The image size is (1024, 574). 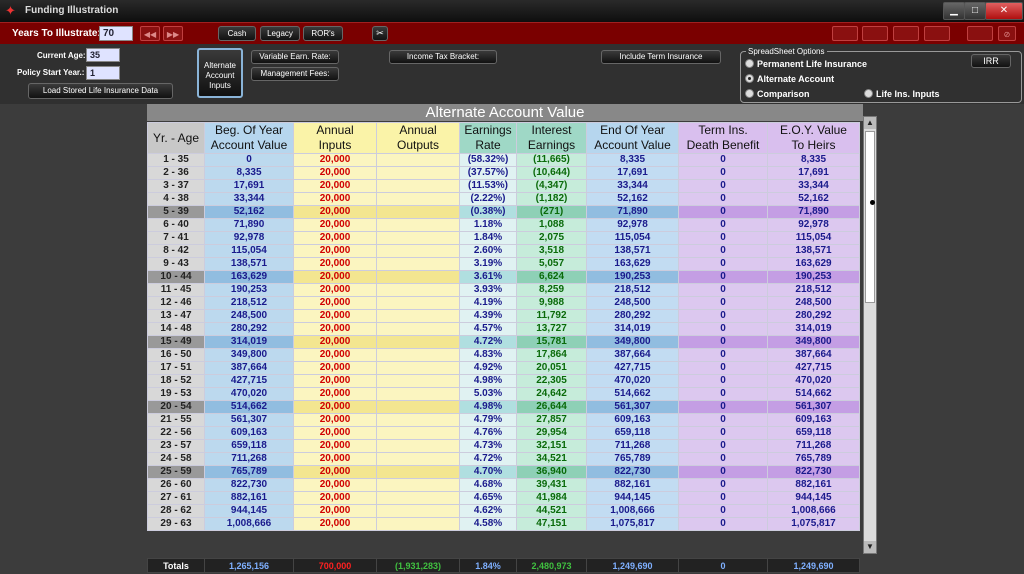 I want to click on table-cell: 7 - 41, so click(x=176, y=238).